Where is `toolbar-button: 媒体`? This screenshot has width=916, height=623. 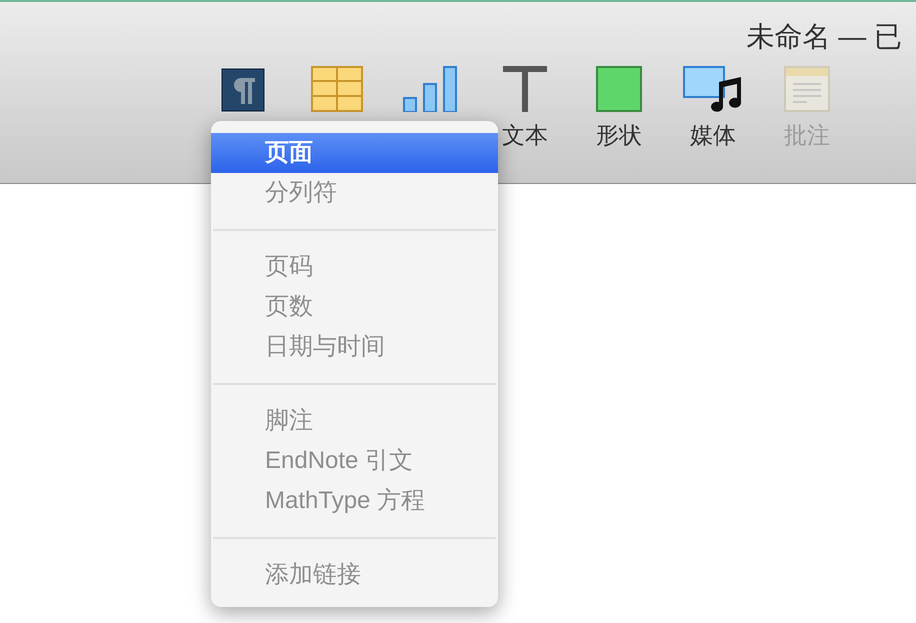 toolbar-button: 媒体 is located at coordinates (713, 135).